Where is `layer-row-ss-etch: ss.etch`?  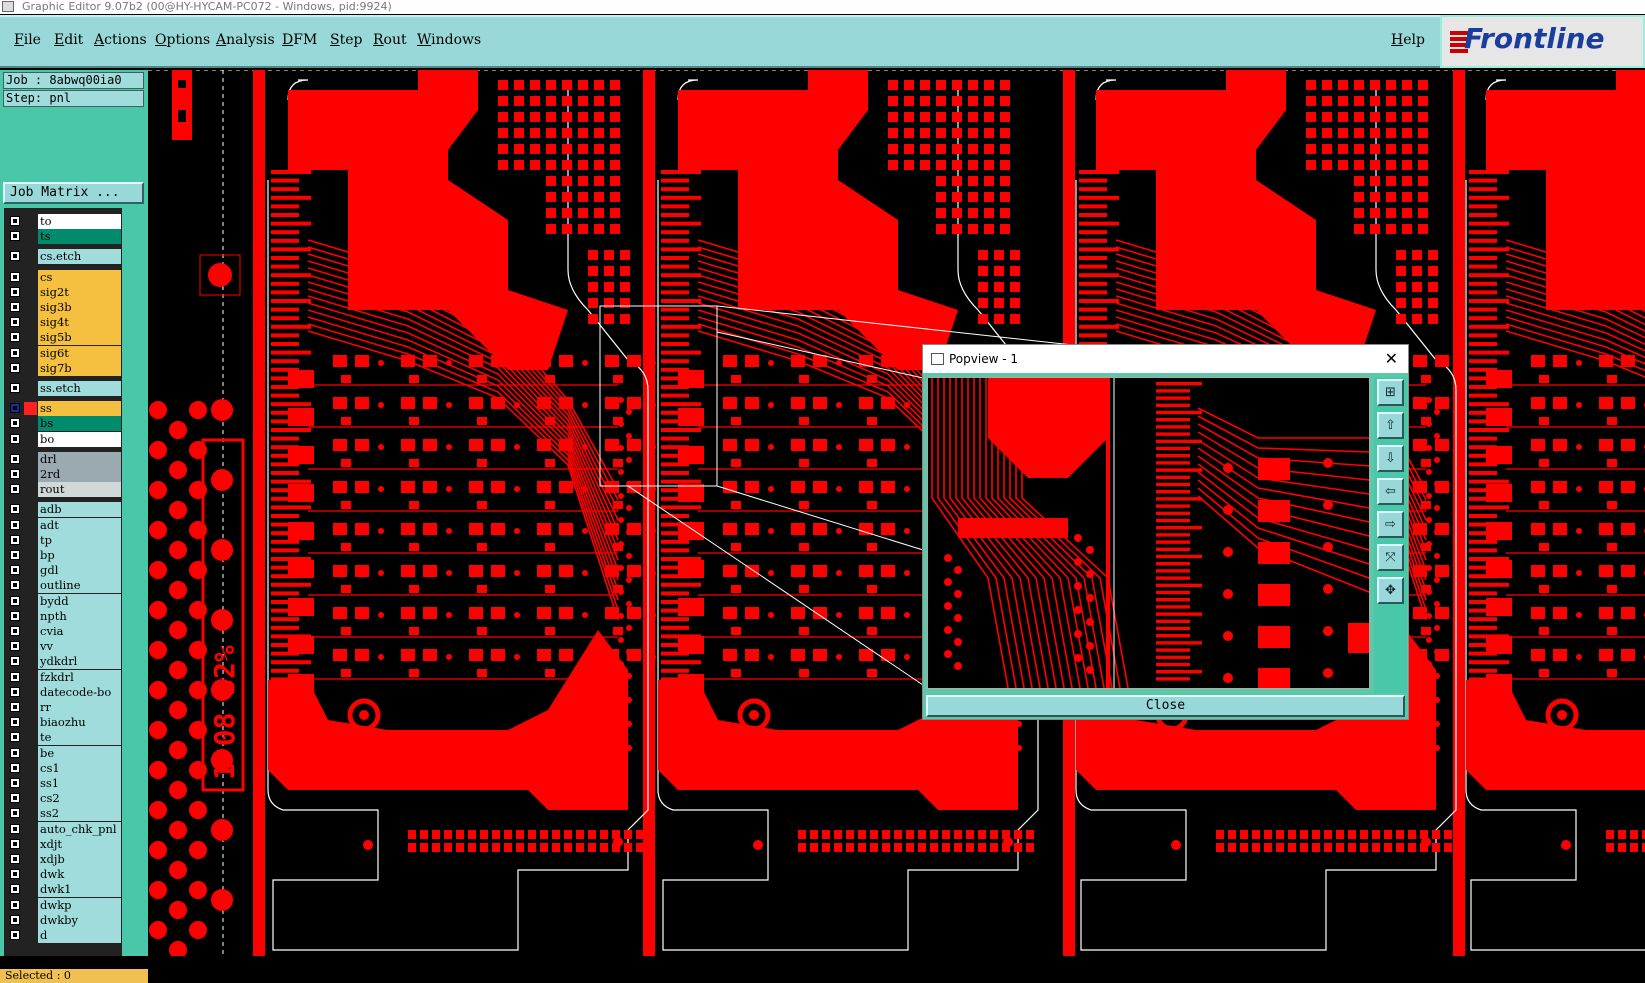
layer-row-ss-etch: ss.etch is located at coordinates (63, 388).